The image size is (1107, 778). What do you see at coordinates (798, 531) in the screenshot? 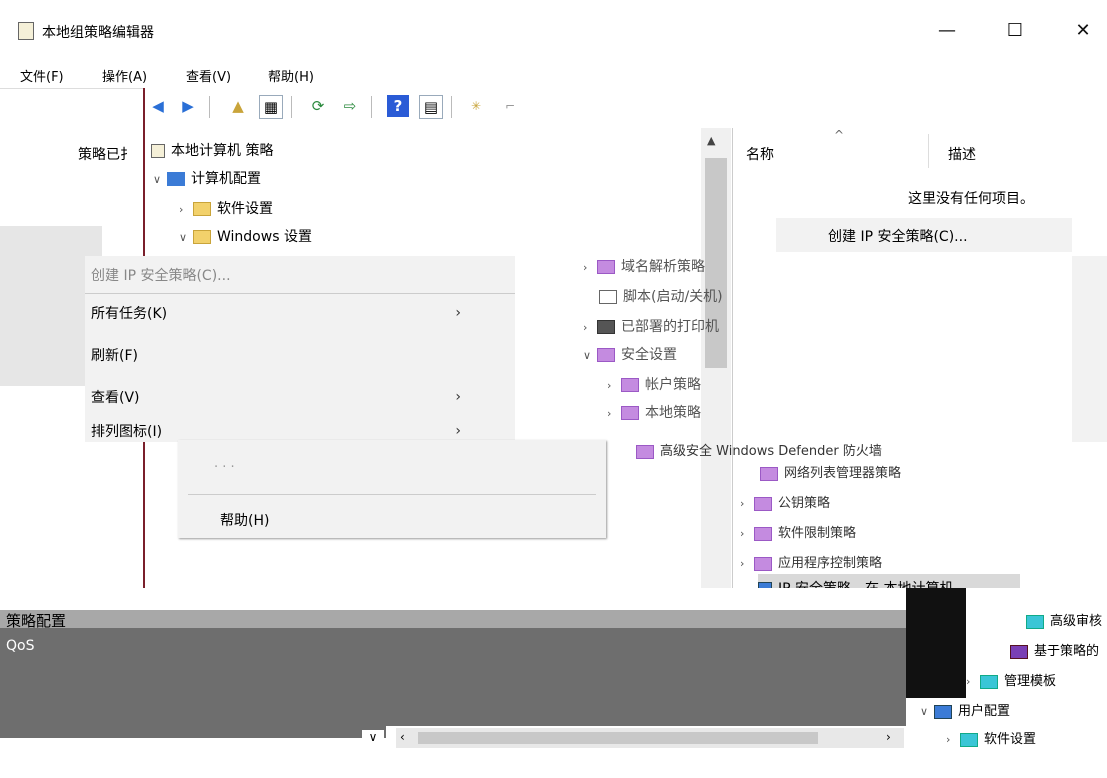
I see `tree-software-restriction: › 软件限制策略` at bounding box center [798, 531].